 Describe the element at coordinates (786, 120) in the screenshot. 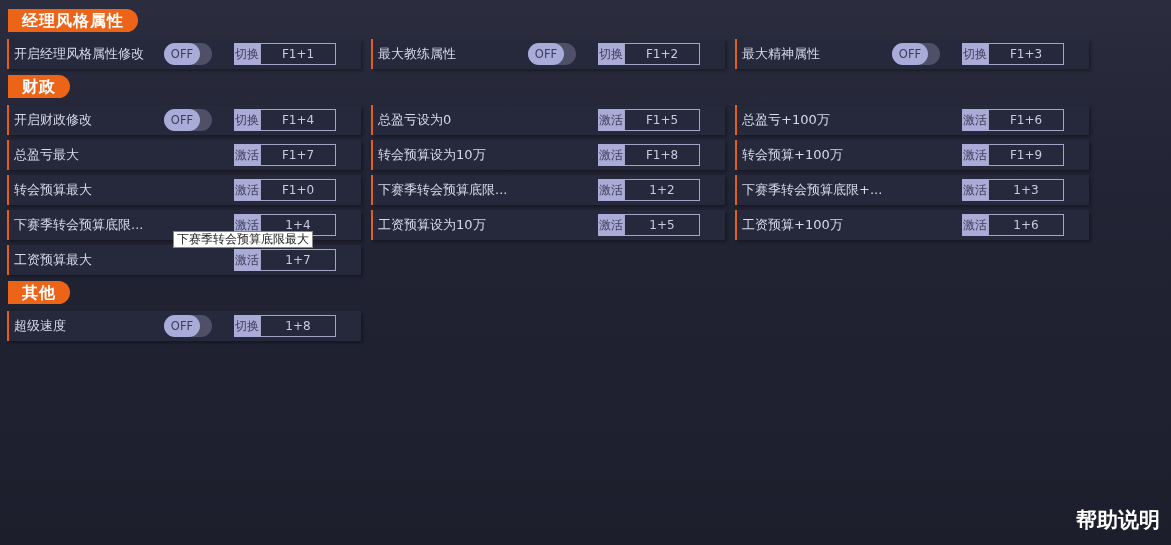

I see `cheat-label: 总盈亏+100万` at that location.